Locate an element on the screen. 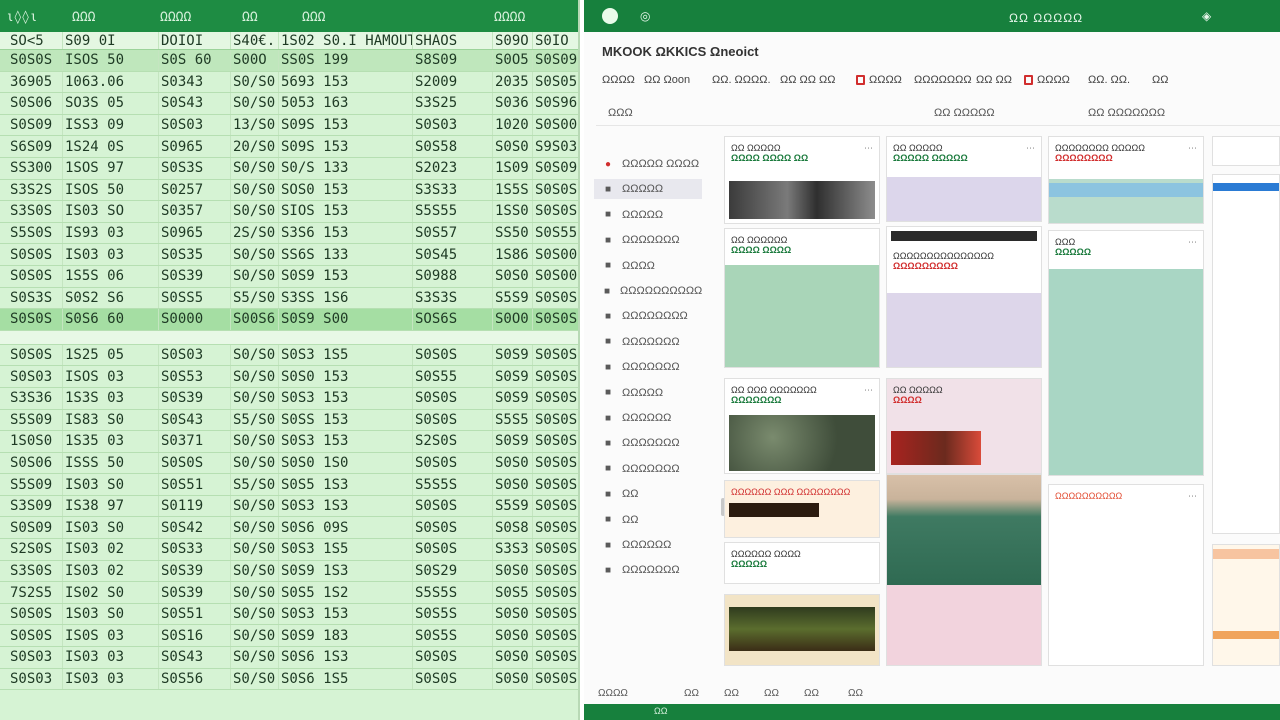  cell: S5S09 is located at coordinates (35, 484).